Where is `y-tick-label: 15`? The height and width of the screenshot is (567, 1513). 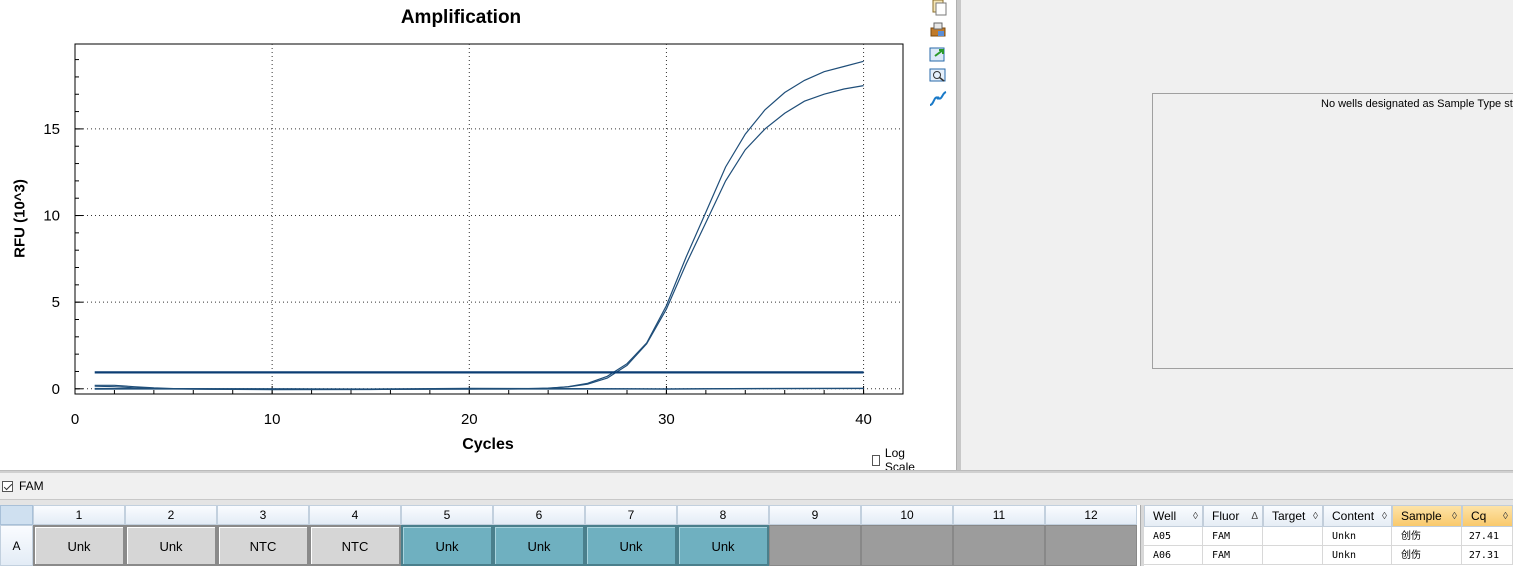
y-tick-label: 15 is located at coordinates (51, 129).